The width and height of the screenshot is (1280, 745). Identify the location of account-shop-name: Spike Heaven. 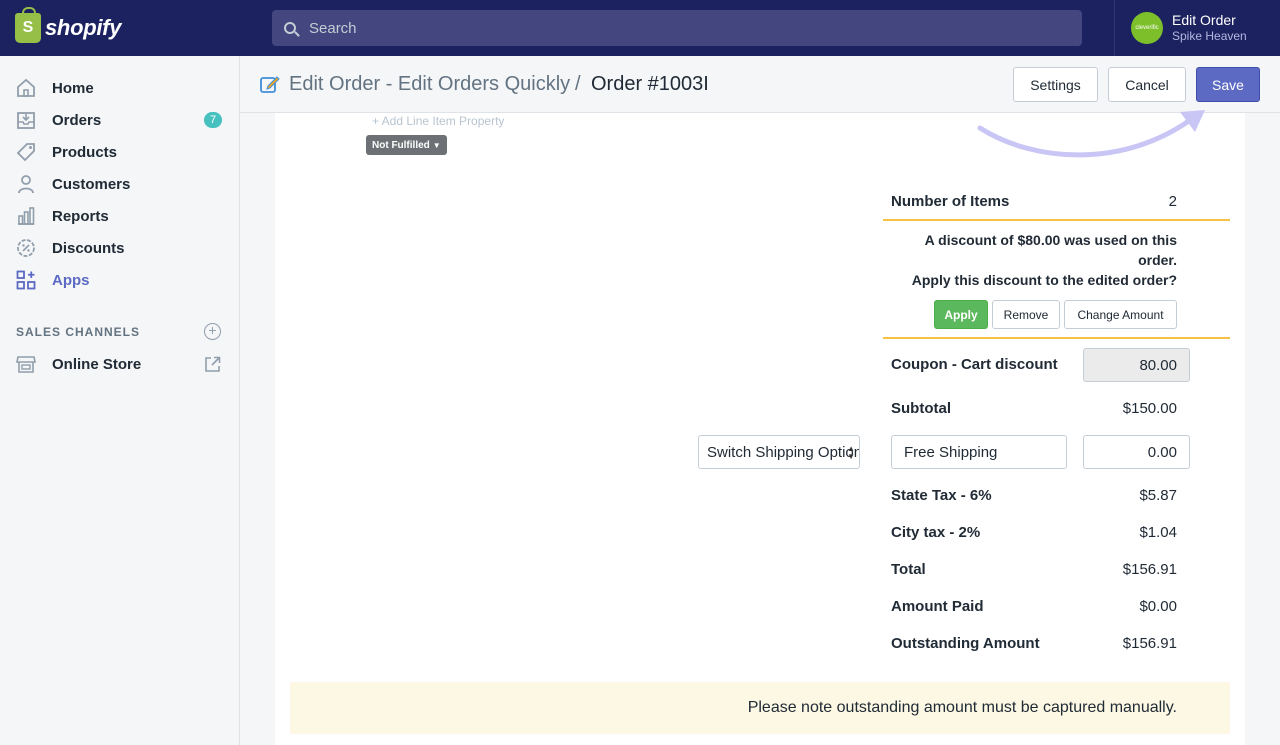
(1209, 36).